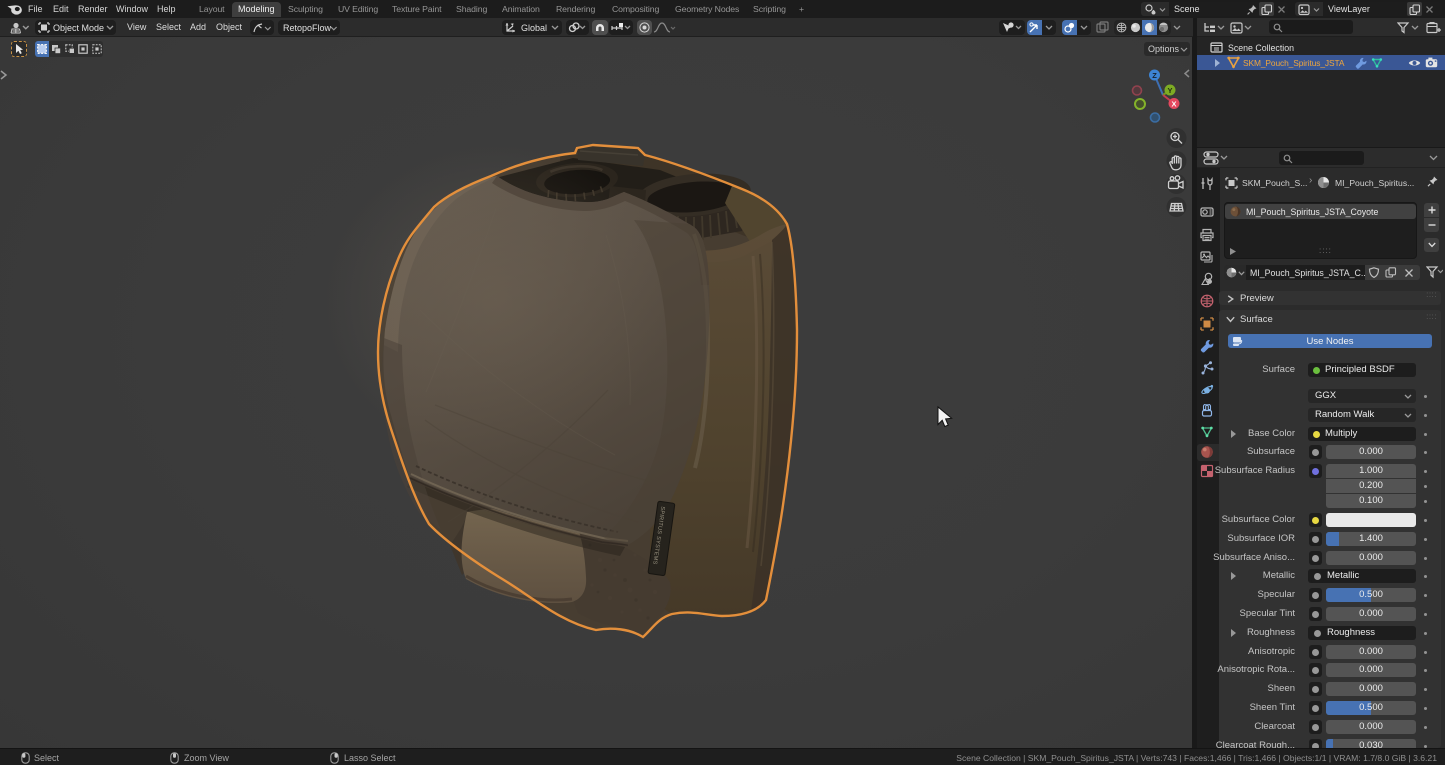 The height and width of the screenshot is (765, 1445). Describe the element at coordinates (1173, 103) in the screenshot. I see `svg-text: X` at that location.